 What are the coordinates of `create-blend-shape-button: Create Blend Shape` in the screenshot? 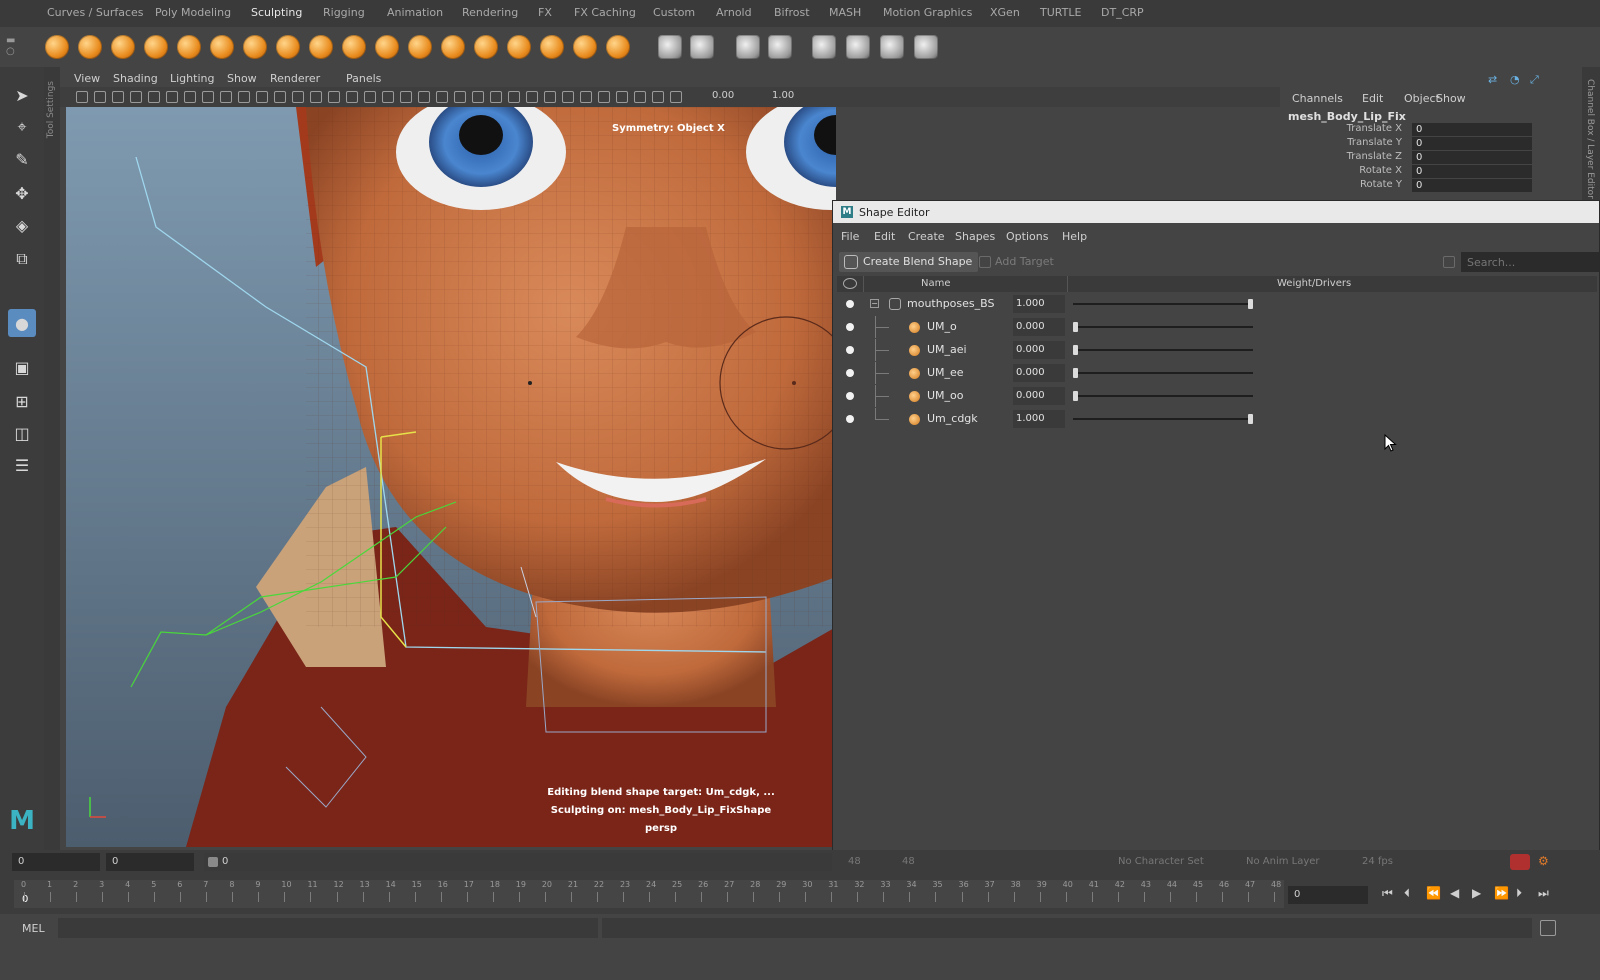 It's located at (909, 262).